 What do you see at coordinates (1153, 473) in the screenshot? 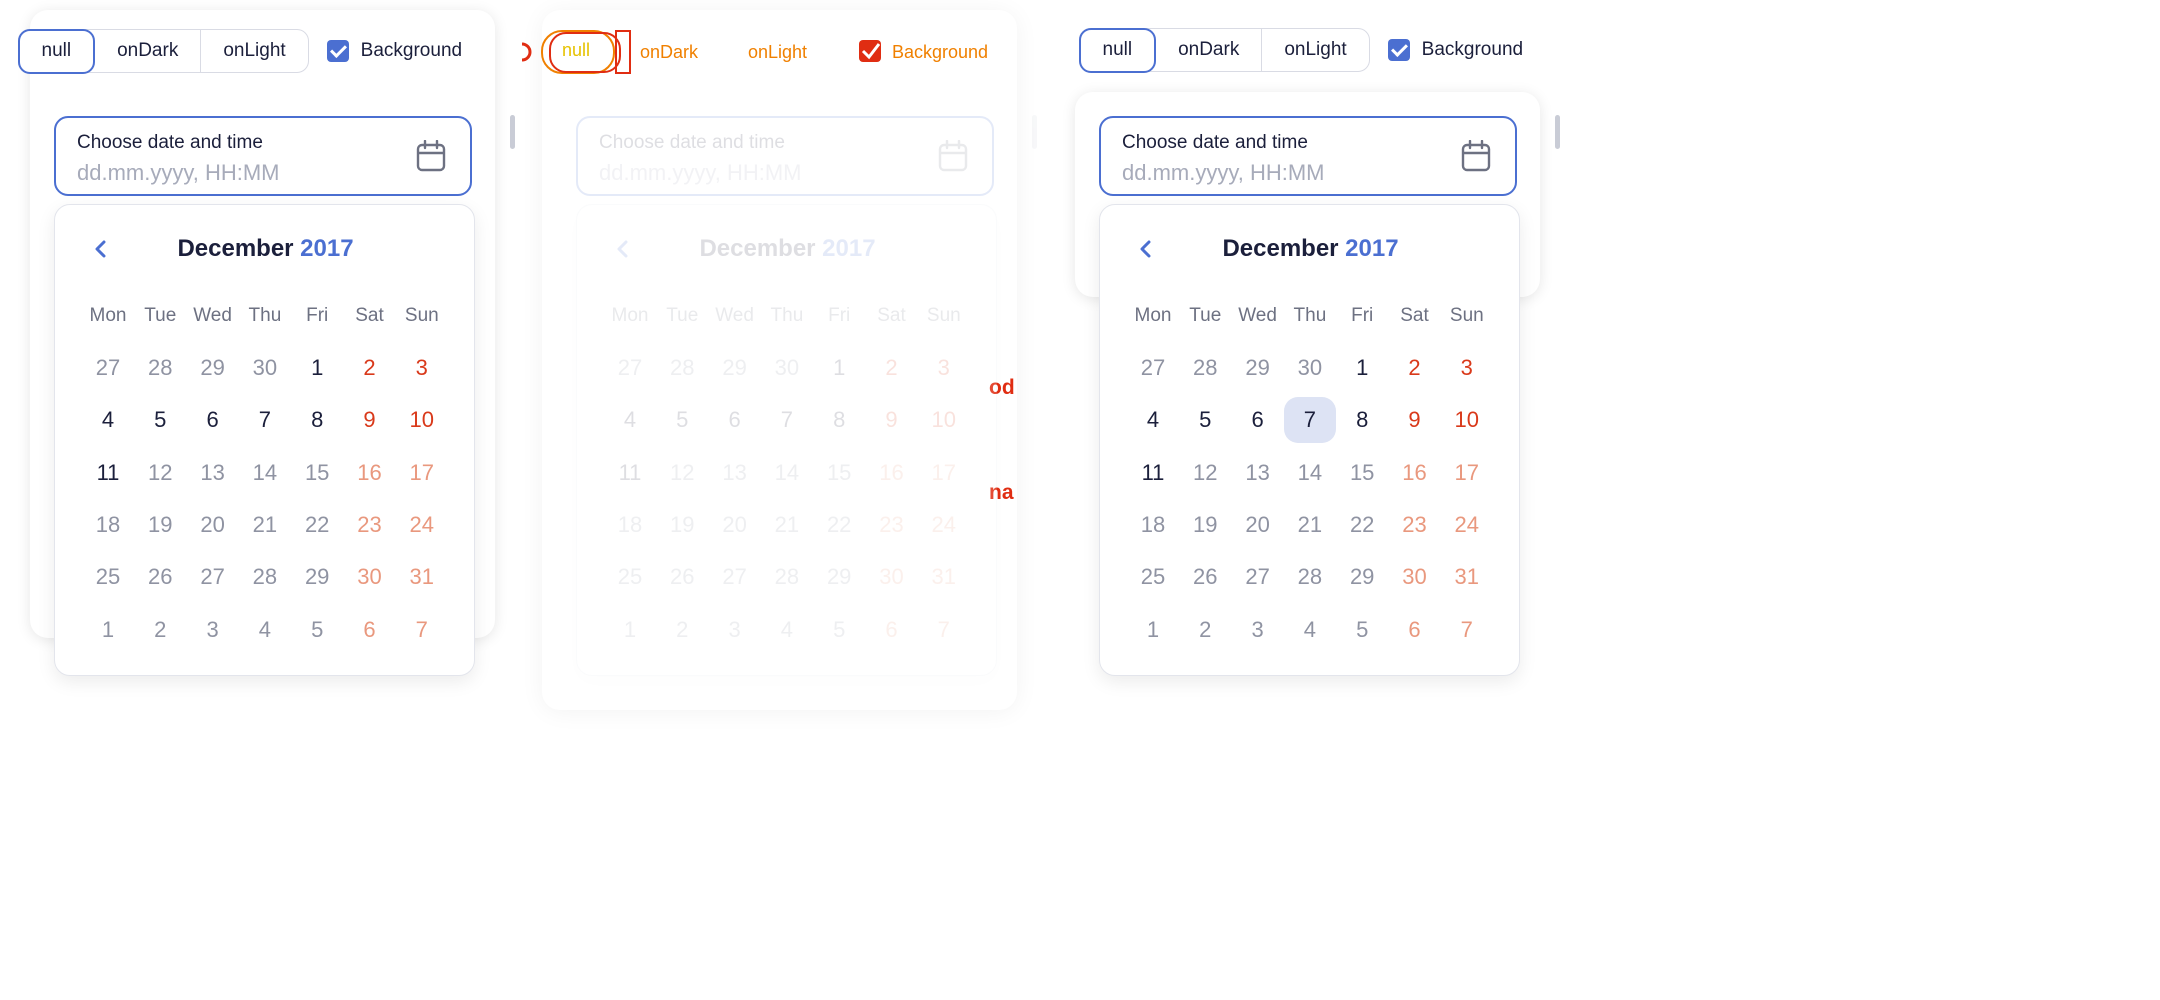
I see `calendar-day: 11` at bounding box center [1153, 473].